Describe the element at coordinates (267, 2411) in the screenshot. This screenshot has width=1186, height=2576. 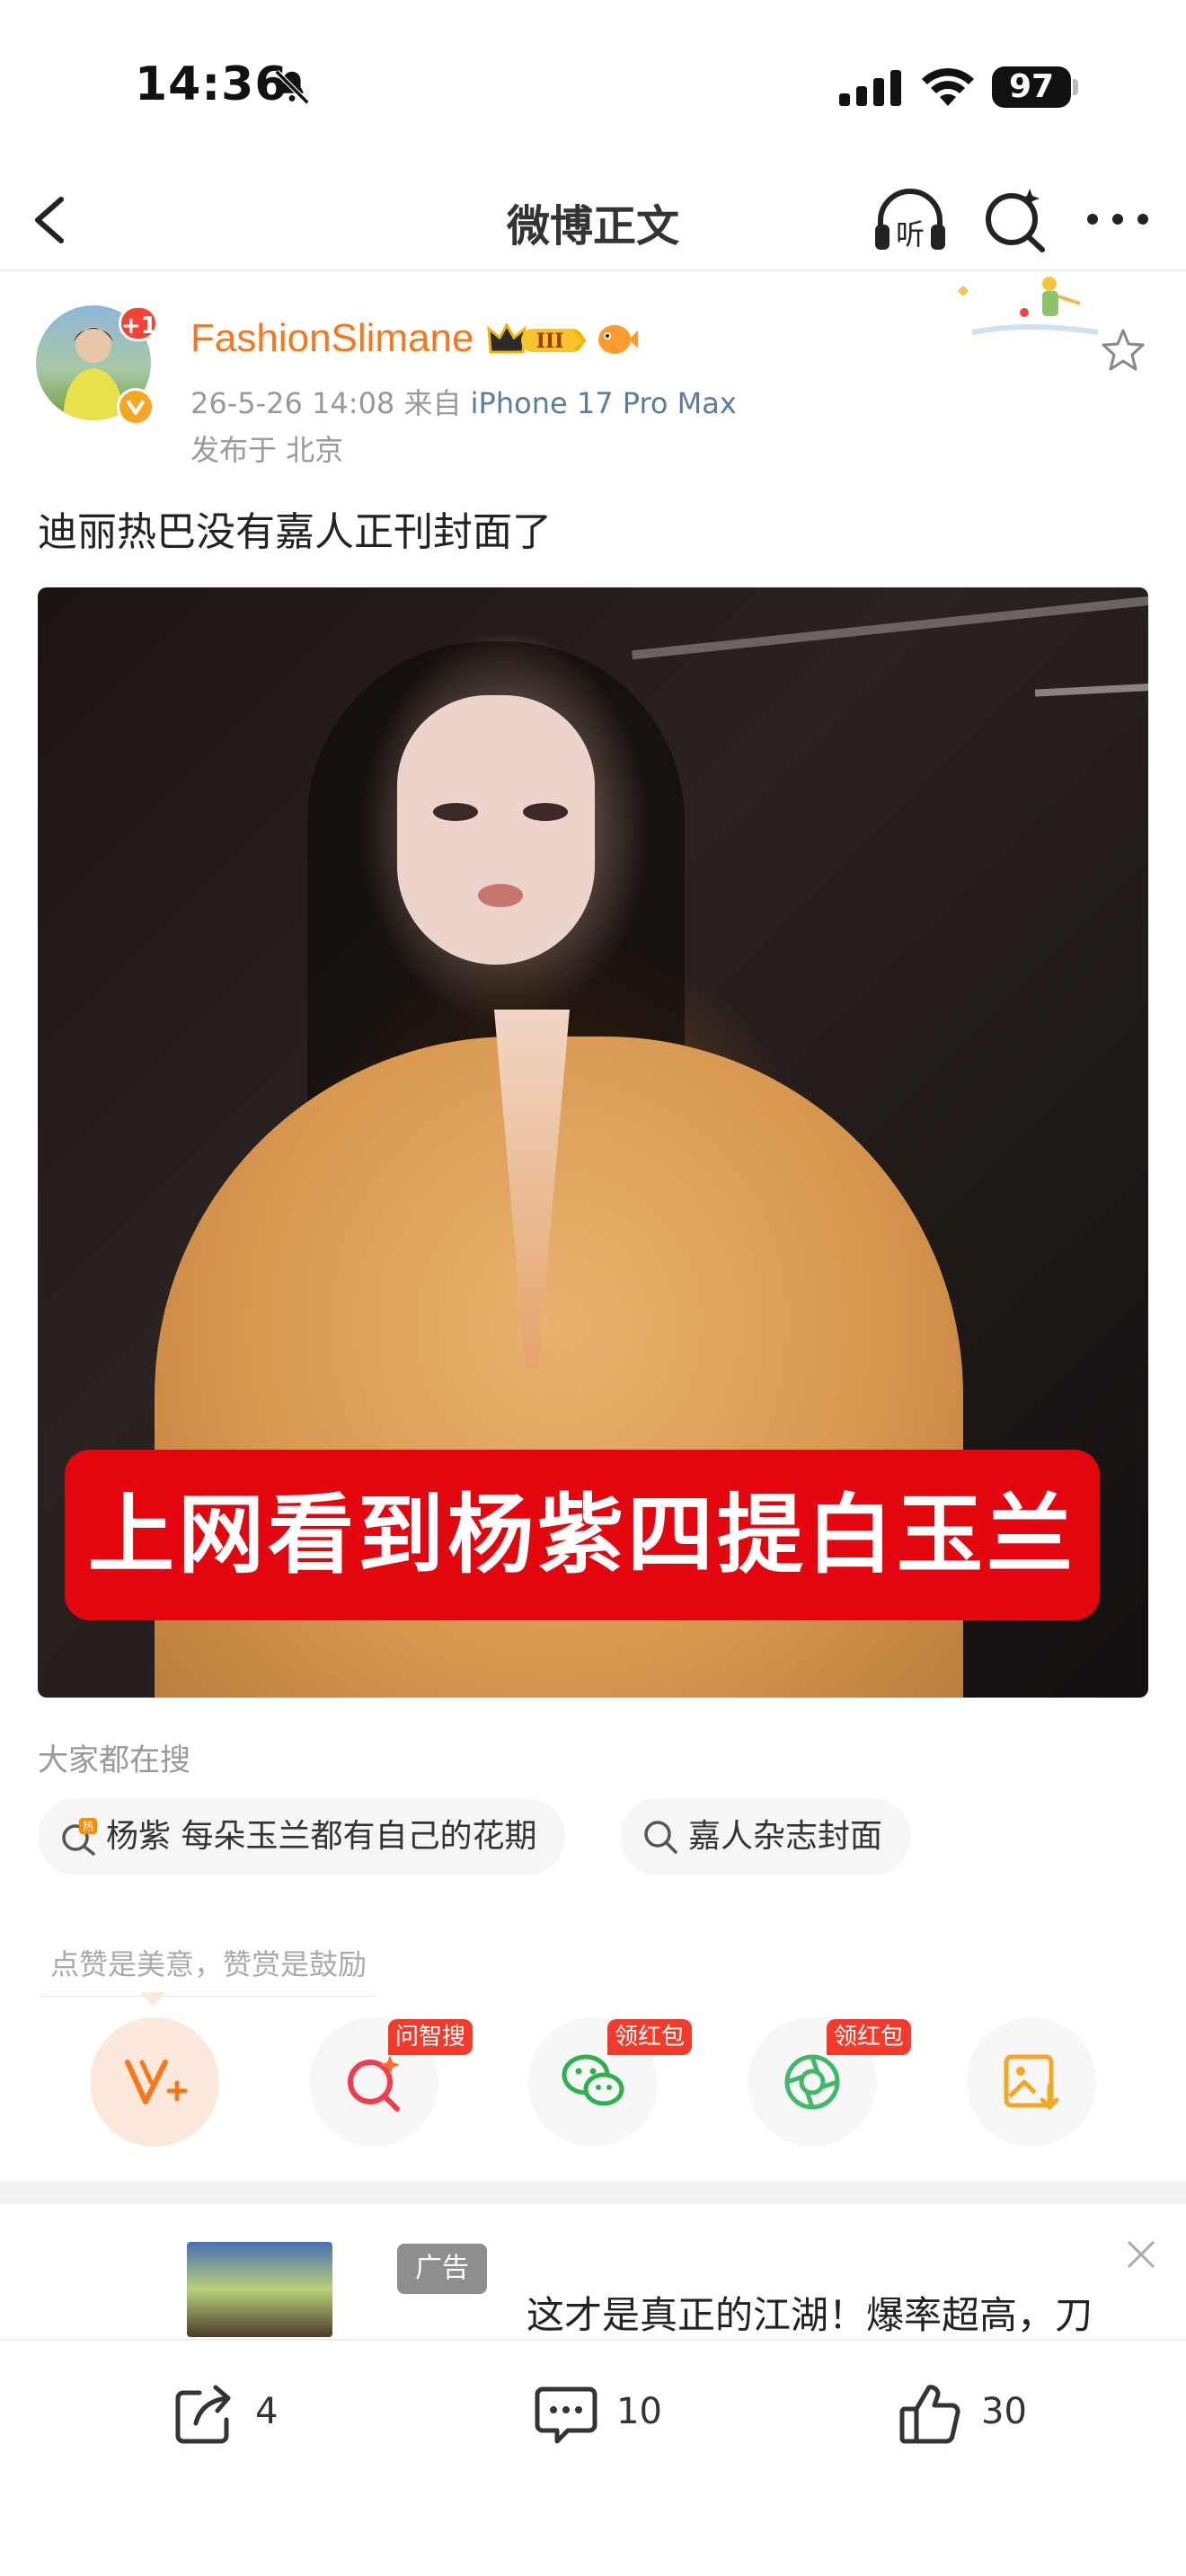
I see `share-count: 4` at that location.